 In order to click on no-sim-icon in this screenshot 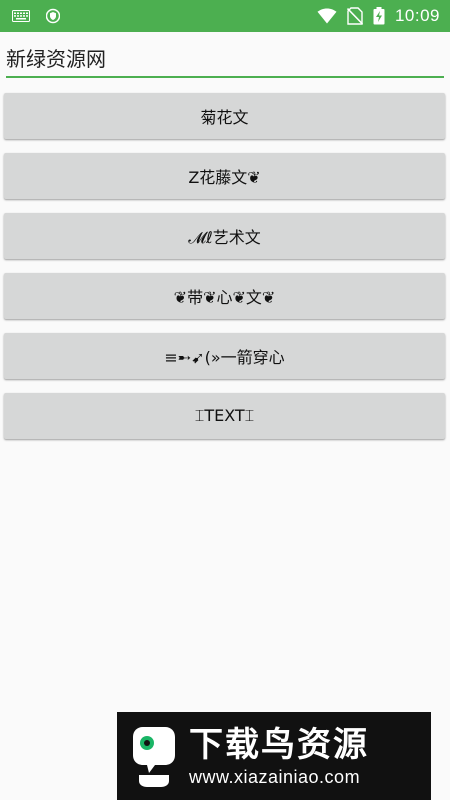, I will do `click(354, 16)`.